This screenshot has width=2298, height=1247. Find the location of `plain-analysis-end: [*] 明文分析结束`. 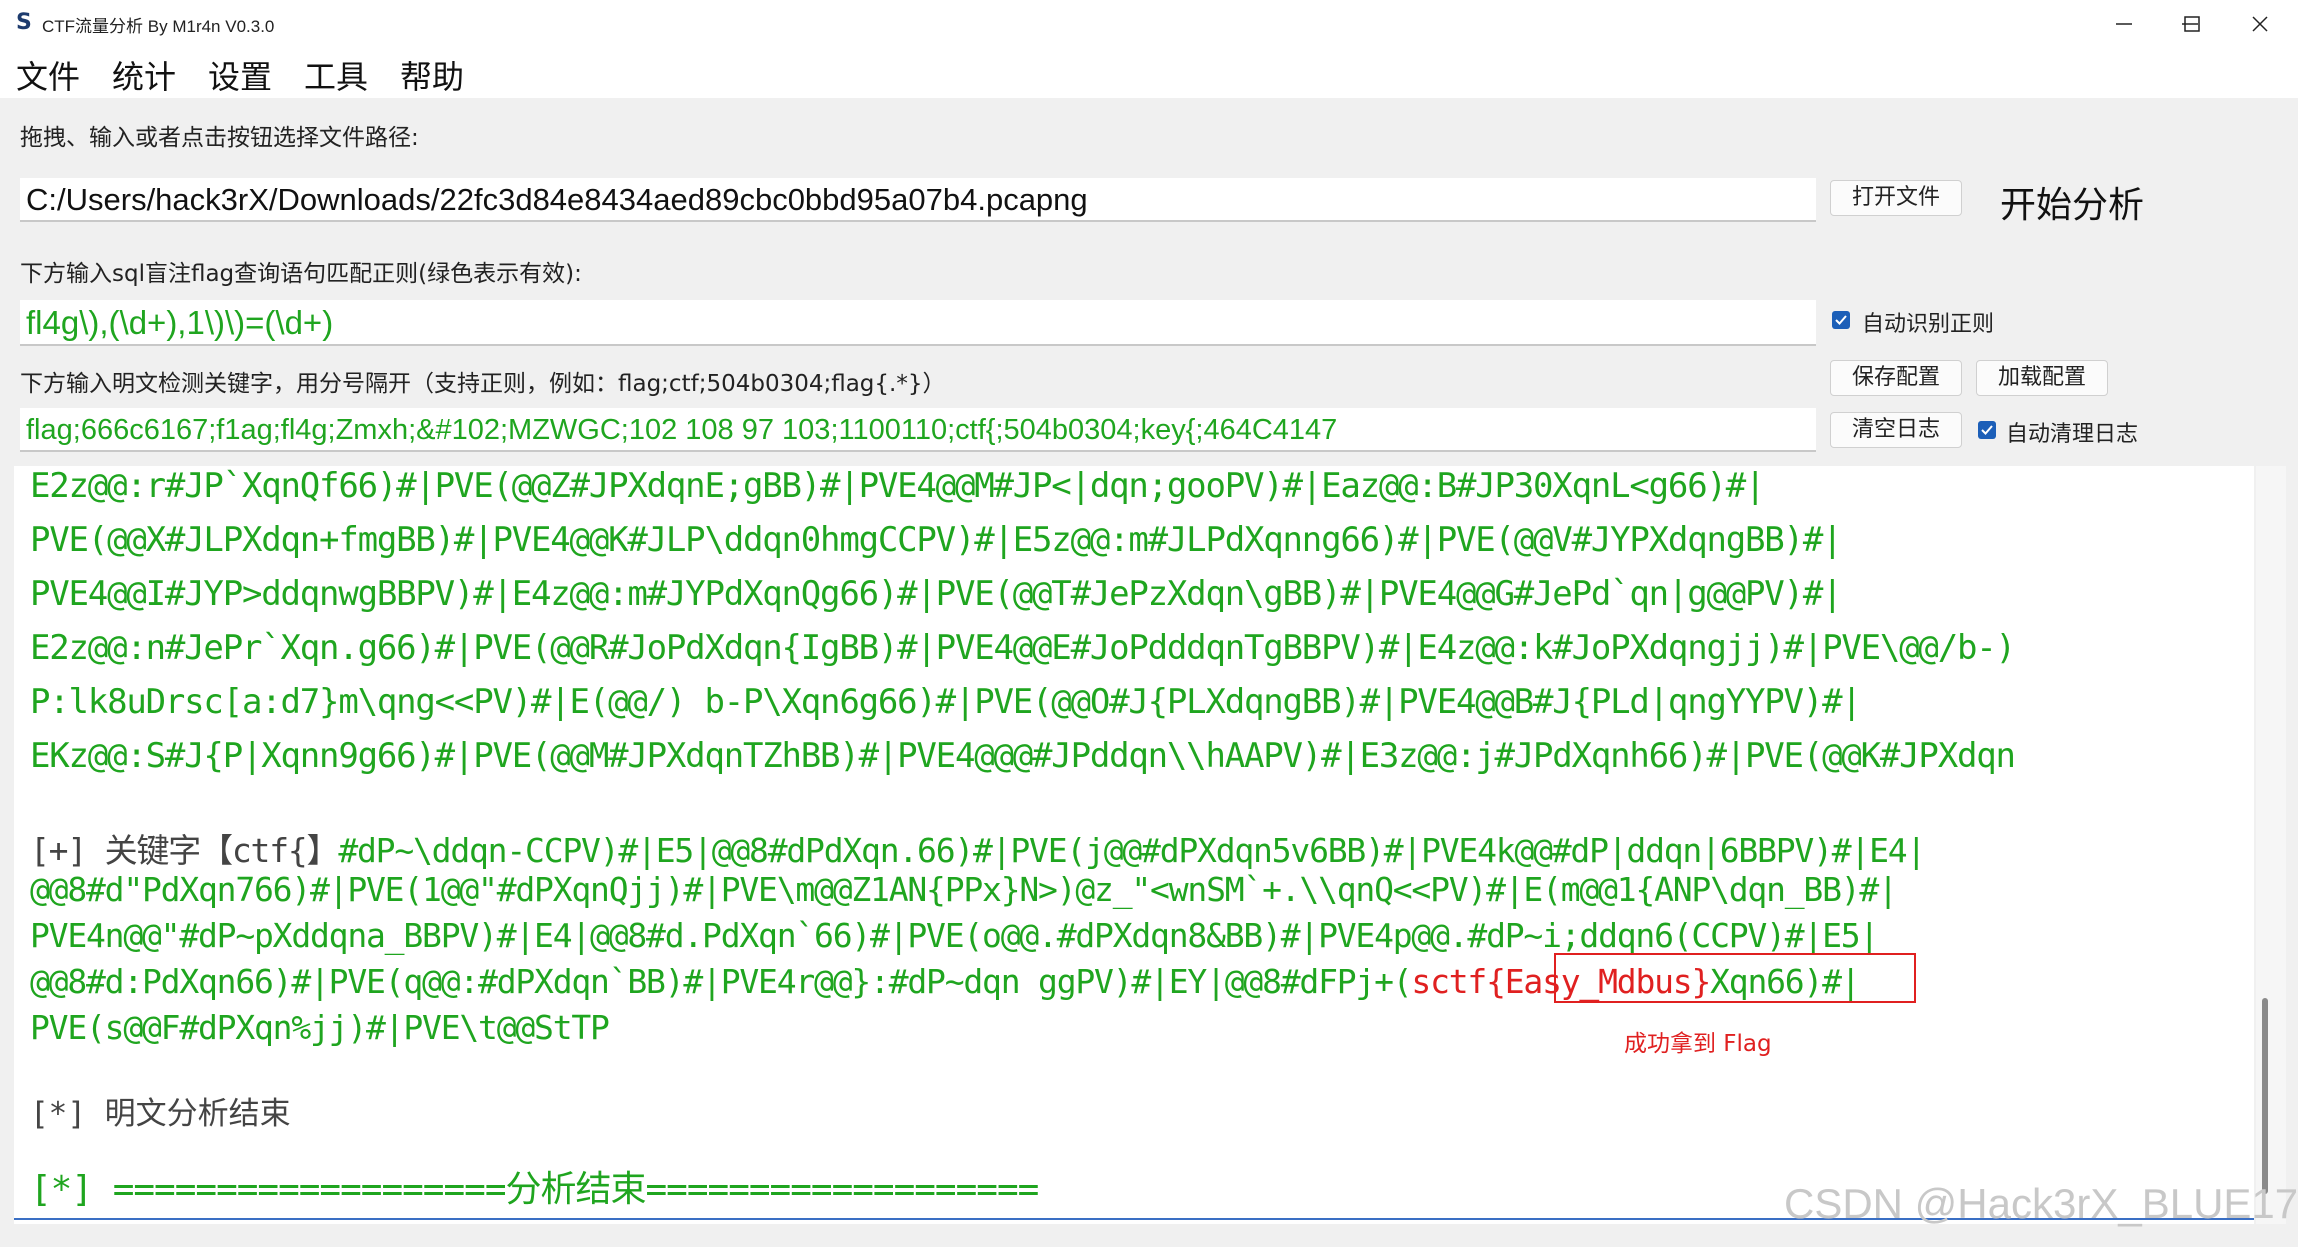

plain-analysis-end: [*] 明文分析结束 is located at coordinates (160, 1114).